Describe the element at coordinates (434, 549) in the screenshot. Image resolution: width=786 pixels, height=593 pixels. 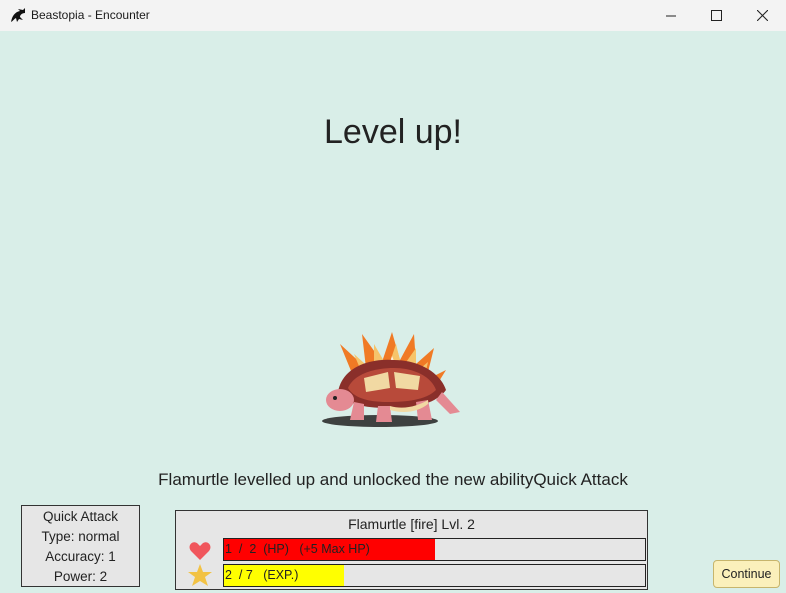
I see `hp-bar: 1 / 2 (HP) (+5 Max HP)` at that location.